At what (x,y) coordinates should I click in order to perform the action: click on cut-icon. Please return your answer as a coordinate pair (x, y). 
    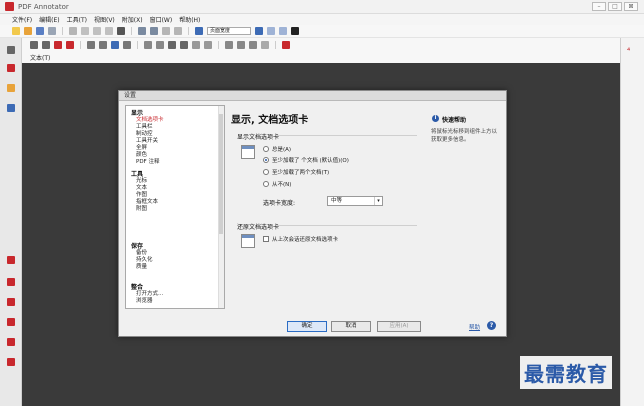
    Looking at the image, I should click on (85, 31).